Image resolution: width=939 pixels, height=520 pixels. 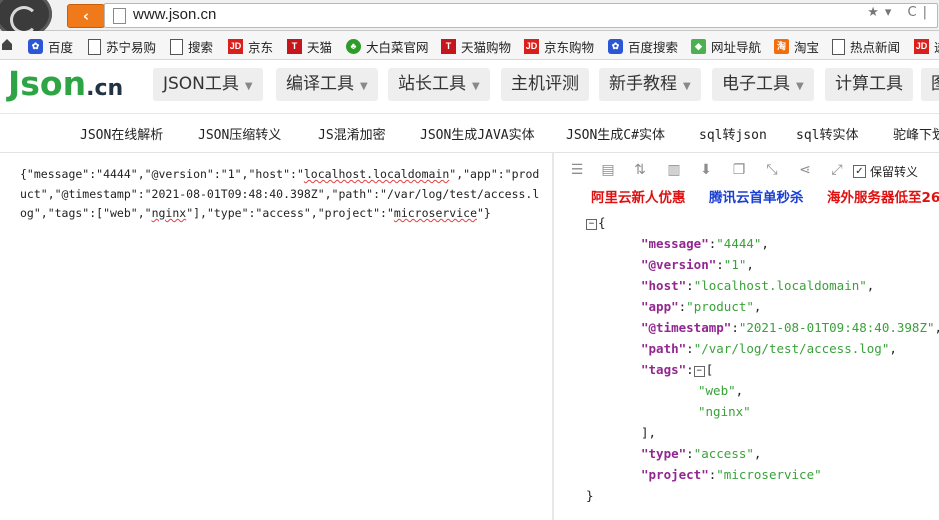 What do you see at coordinates (721, 390) in the screenshot?
I see `tree-row-tag-web: "web",` at bounding box center [721, 390].